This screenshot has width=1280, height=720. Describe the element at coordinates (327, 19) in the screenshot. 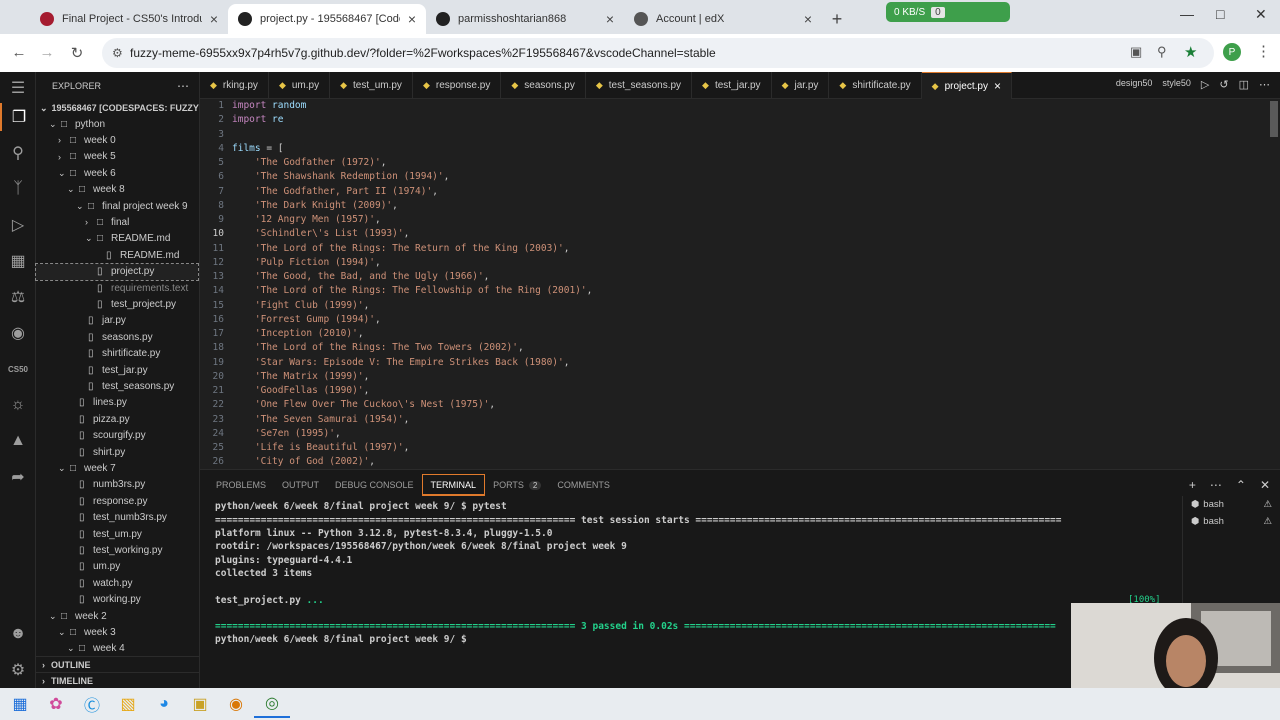

I see `browser-tab: project.py - 195568467 [Codesp ×` at that location.